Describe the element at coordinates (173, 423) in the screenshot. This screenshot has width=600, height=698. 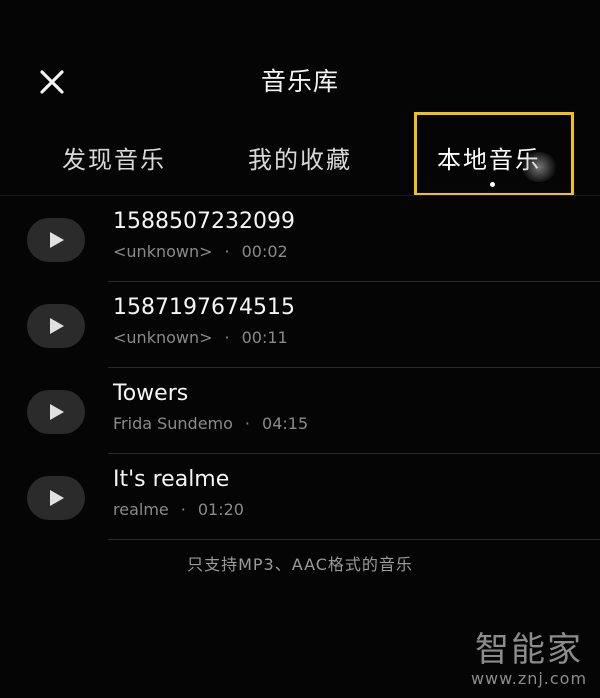
I see `song-artist: Frida Sundemo` at that location.